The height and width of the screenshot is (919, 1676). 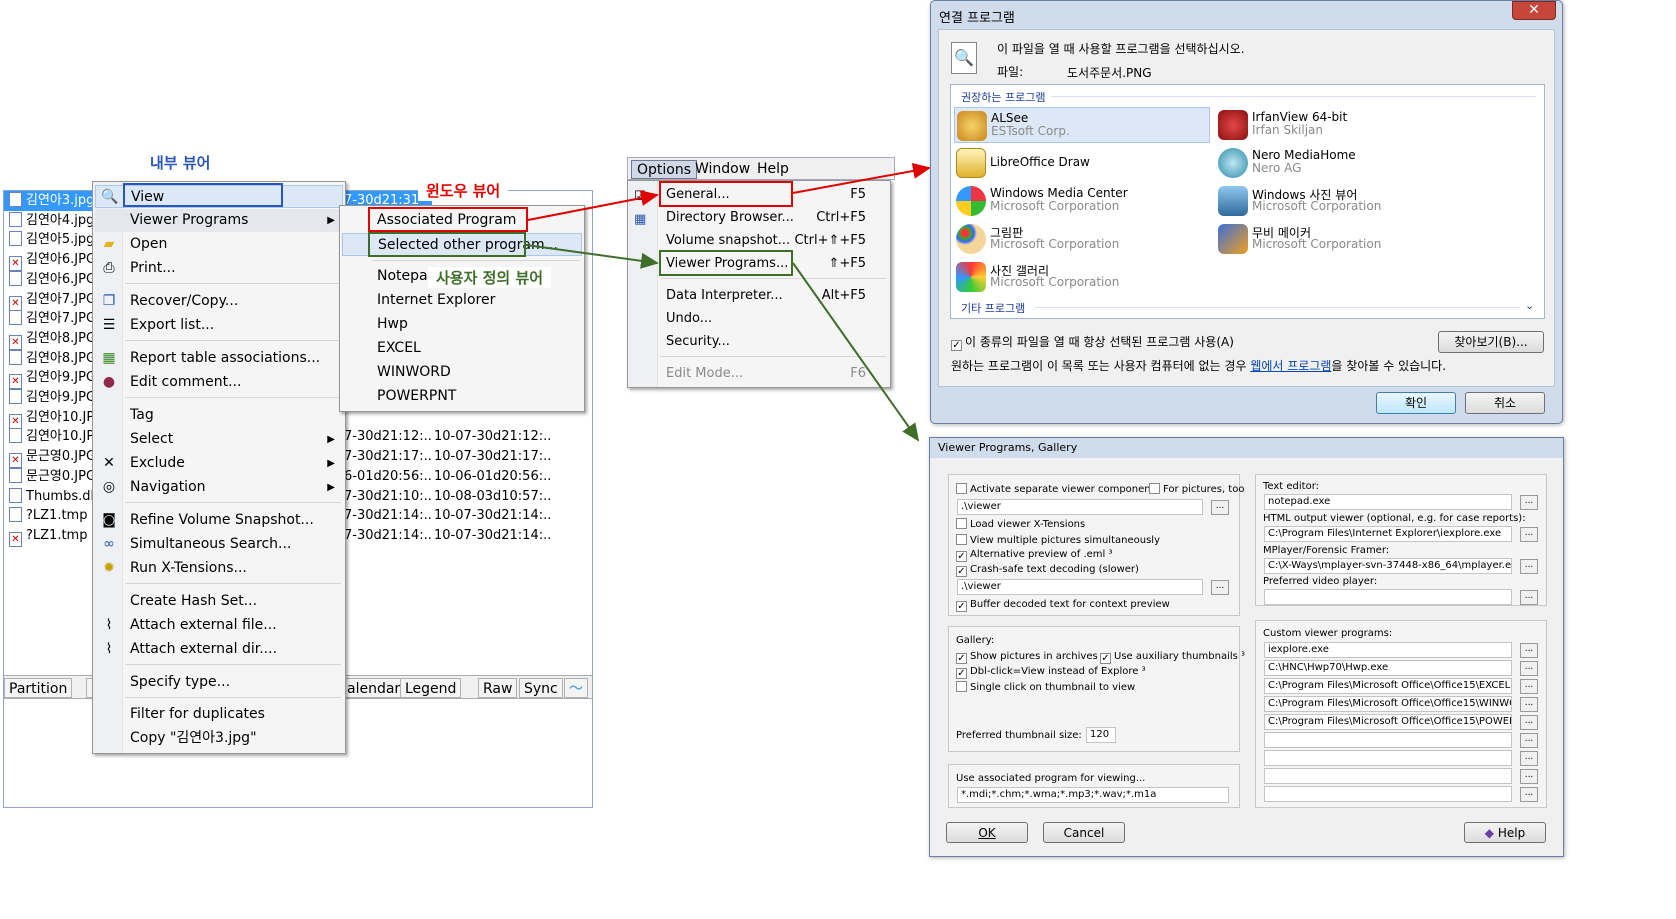 What do you see at coordinates (964, 58) in the screenshot?
I see `file-search-icon: 🔍` at bounding box center [964, 58].